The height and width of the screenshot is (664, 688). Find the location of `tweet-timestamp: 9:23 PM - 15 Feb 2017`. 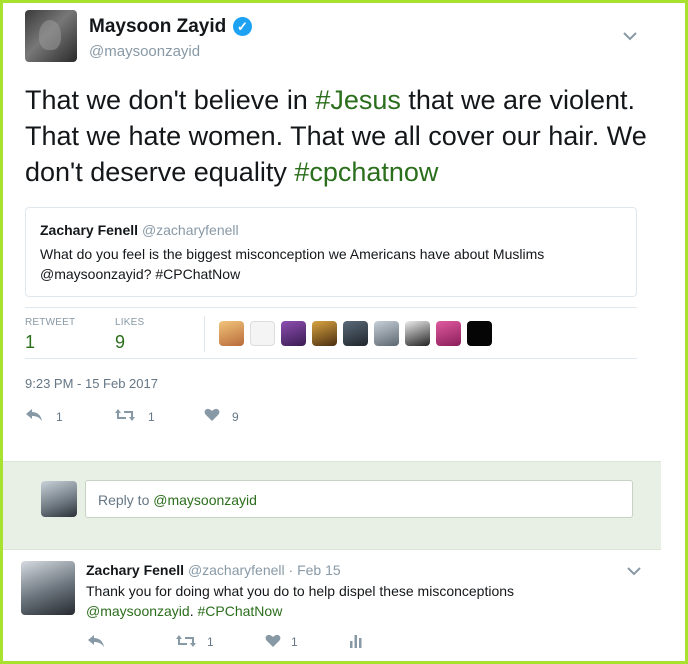

tweet-timestamp: 9:23 PM - 15 Feb 2017 is located at coordinates (91, 383).